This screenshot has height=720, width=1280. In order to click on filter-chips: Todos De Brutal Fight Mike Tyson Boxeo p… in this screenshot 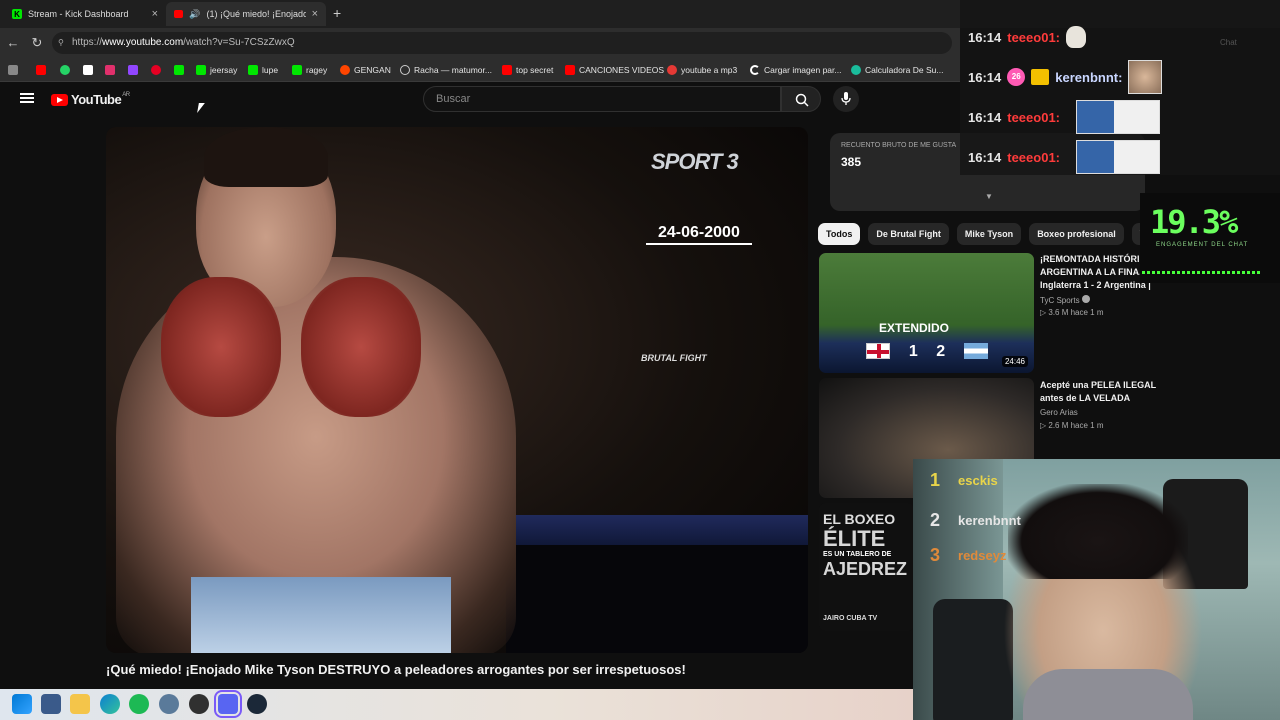, I will do `click(986, 234)`.